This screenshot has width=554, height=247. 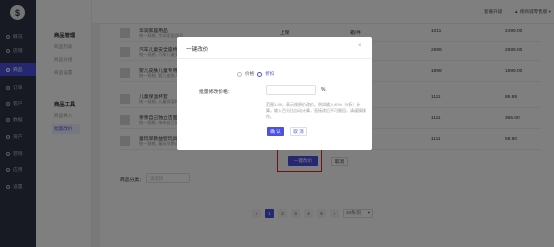 I want to click on radio-price-label: 价格, so click(x=249, y=74).